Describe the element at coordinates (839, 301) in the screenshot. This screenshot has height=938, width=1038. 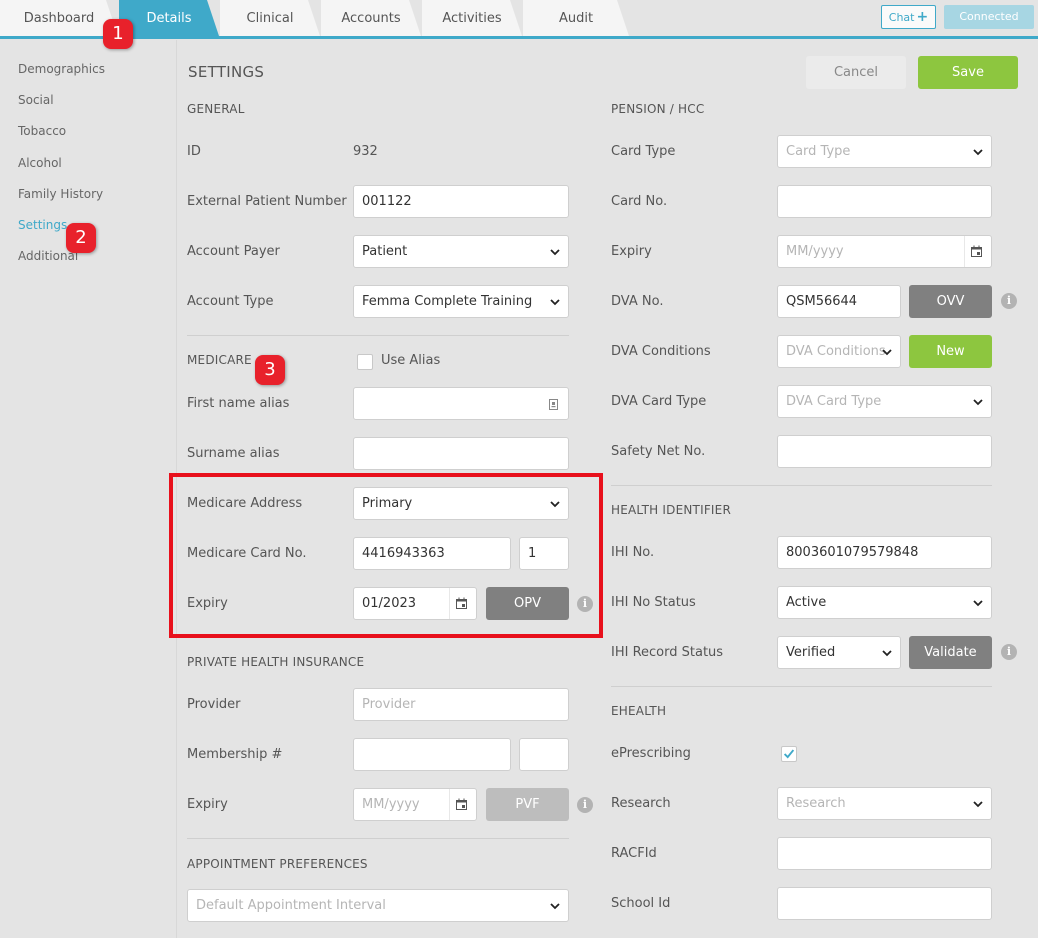
I see `dva-no-input: QSM56644` at that location.